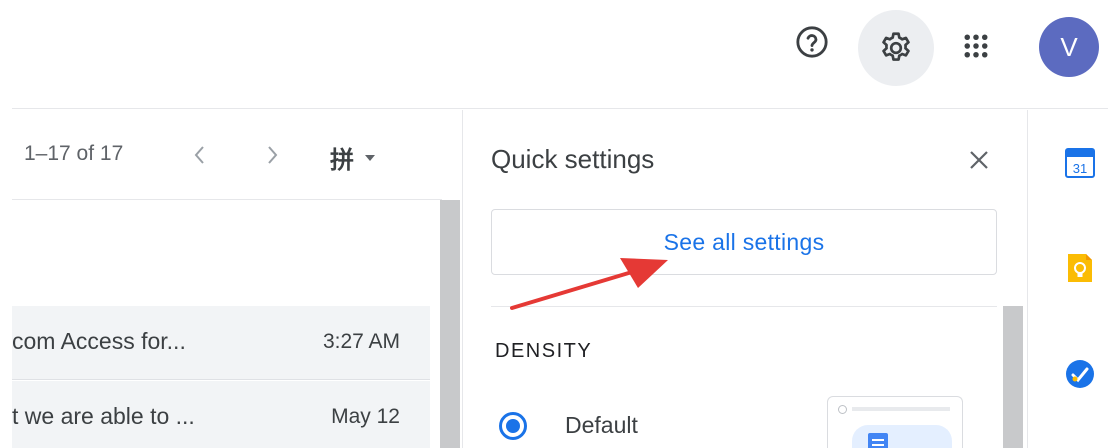 The image size is (1108, 448). I want to click on tasks-icon, so click(1080, 374).